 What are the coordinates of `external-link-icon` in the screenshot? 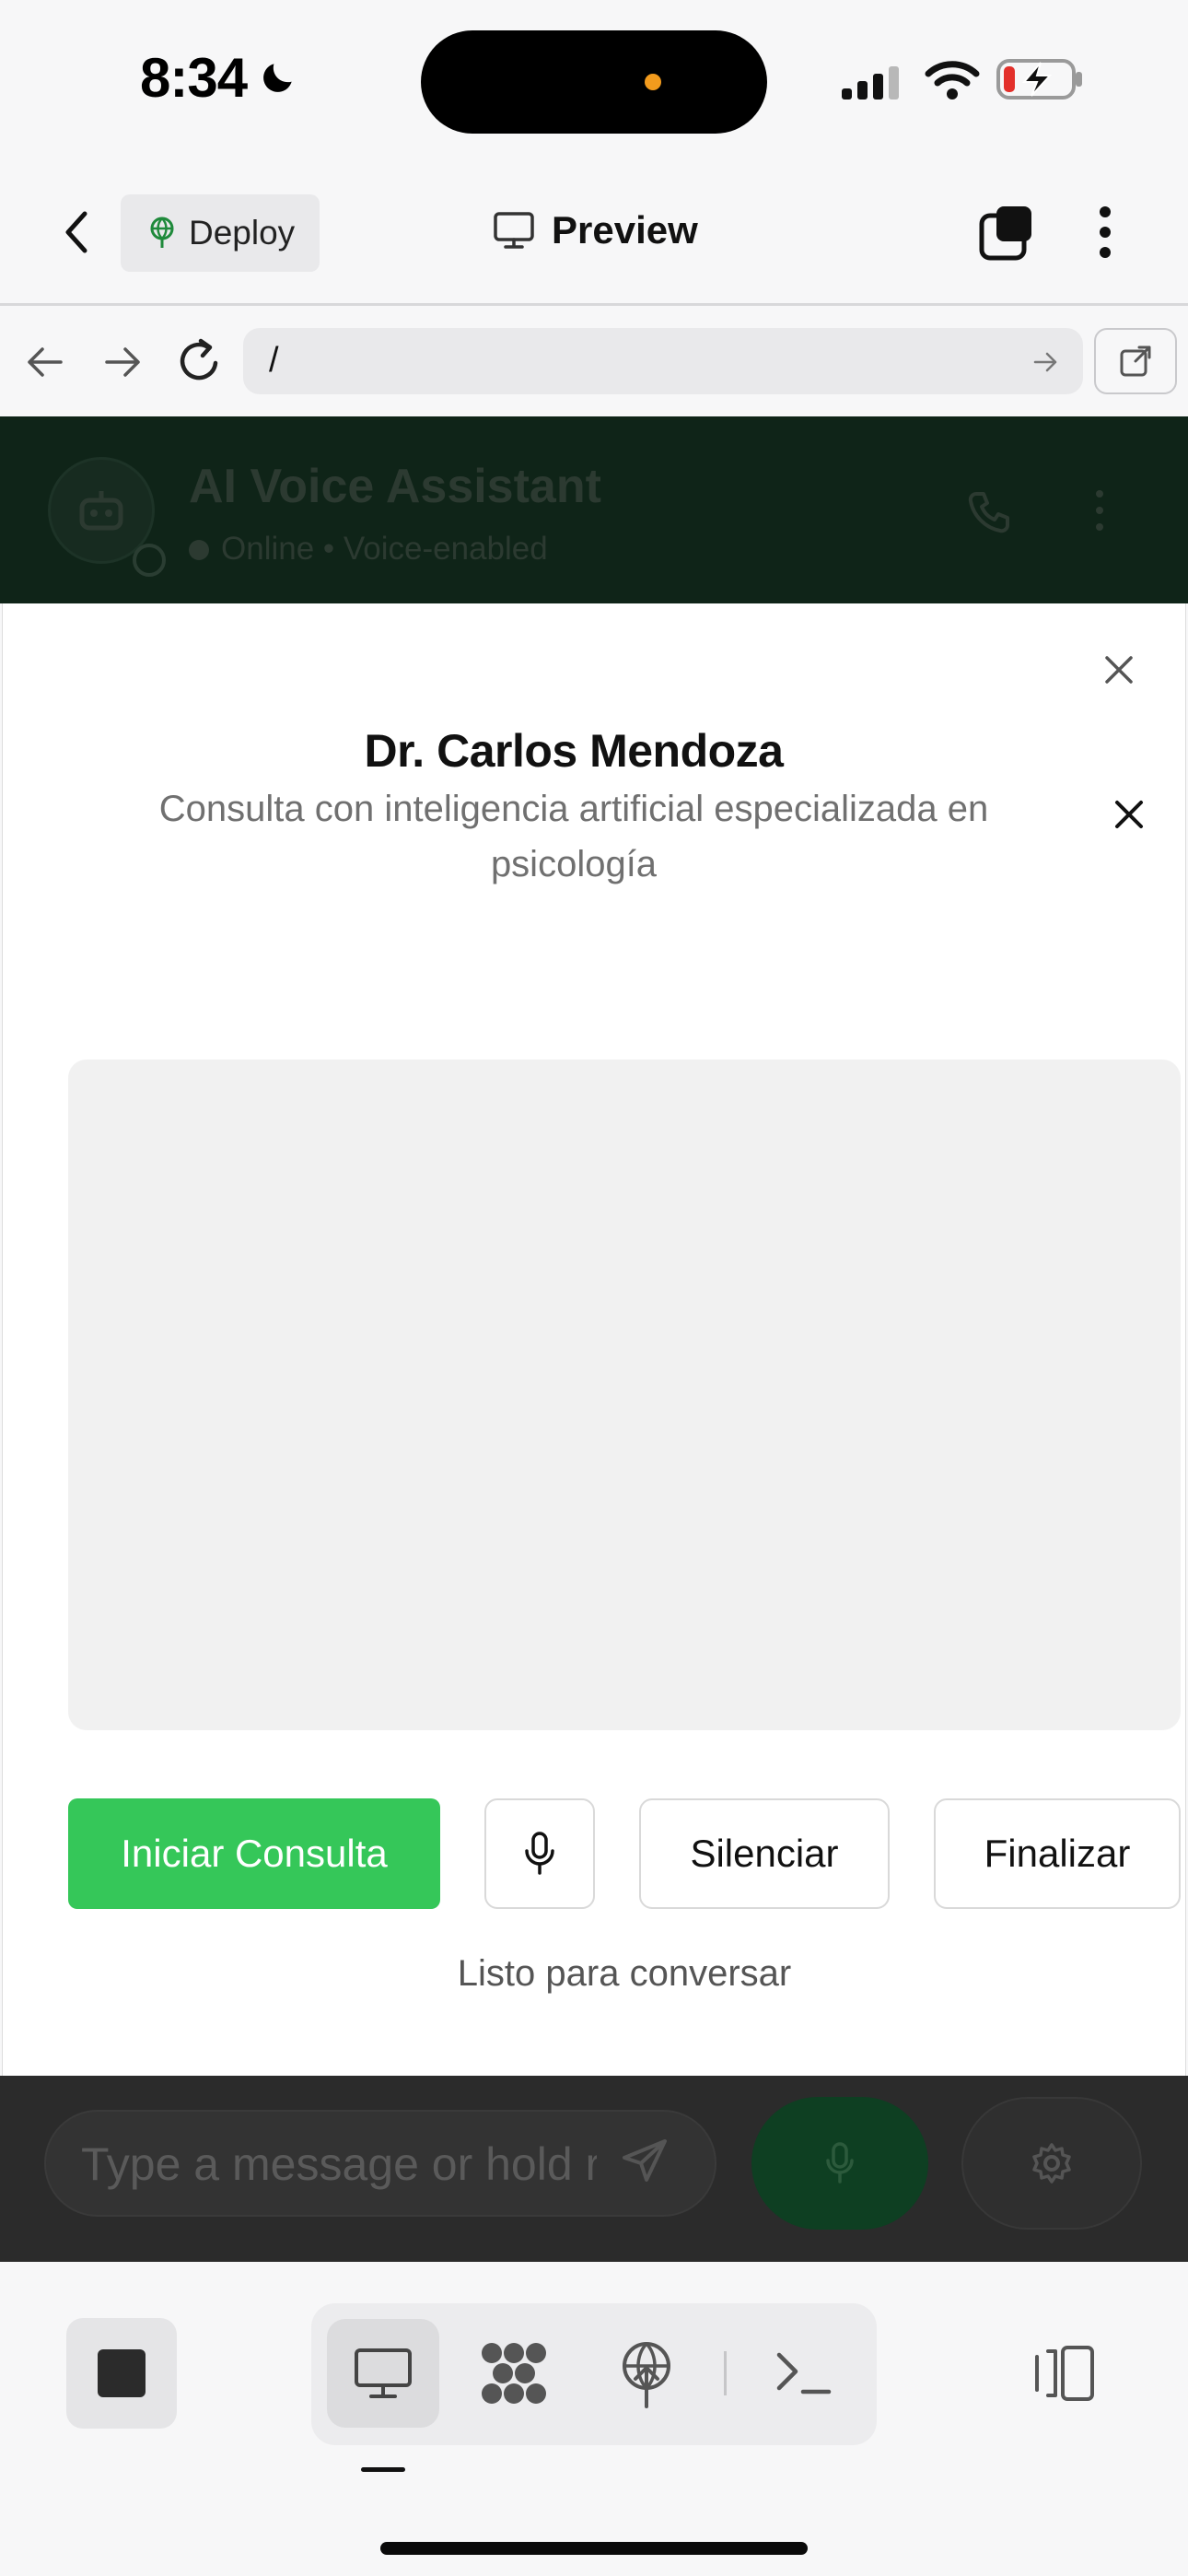 It's located at (1135, 361).